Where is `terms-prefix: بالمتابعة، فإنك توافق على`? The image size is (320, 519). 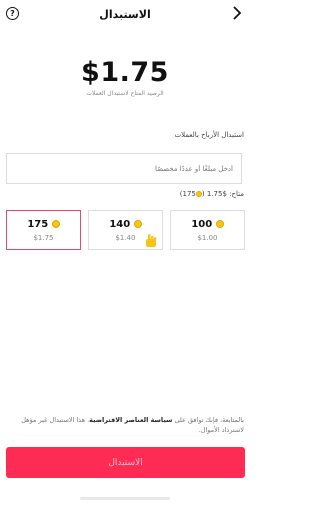
terms-prefix: بالمتابعة، فإنك توافق على is located at coordinates (209, 420).